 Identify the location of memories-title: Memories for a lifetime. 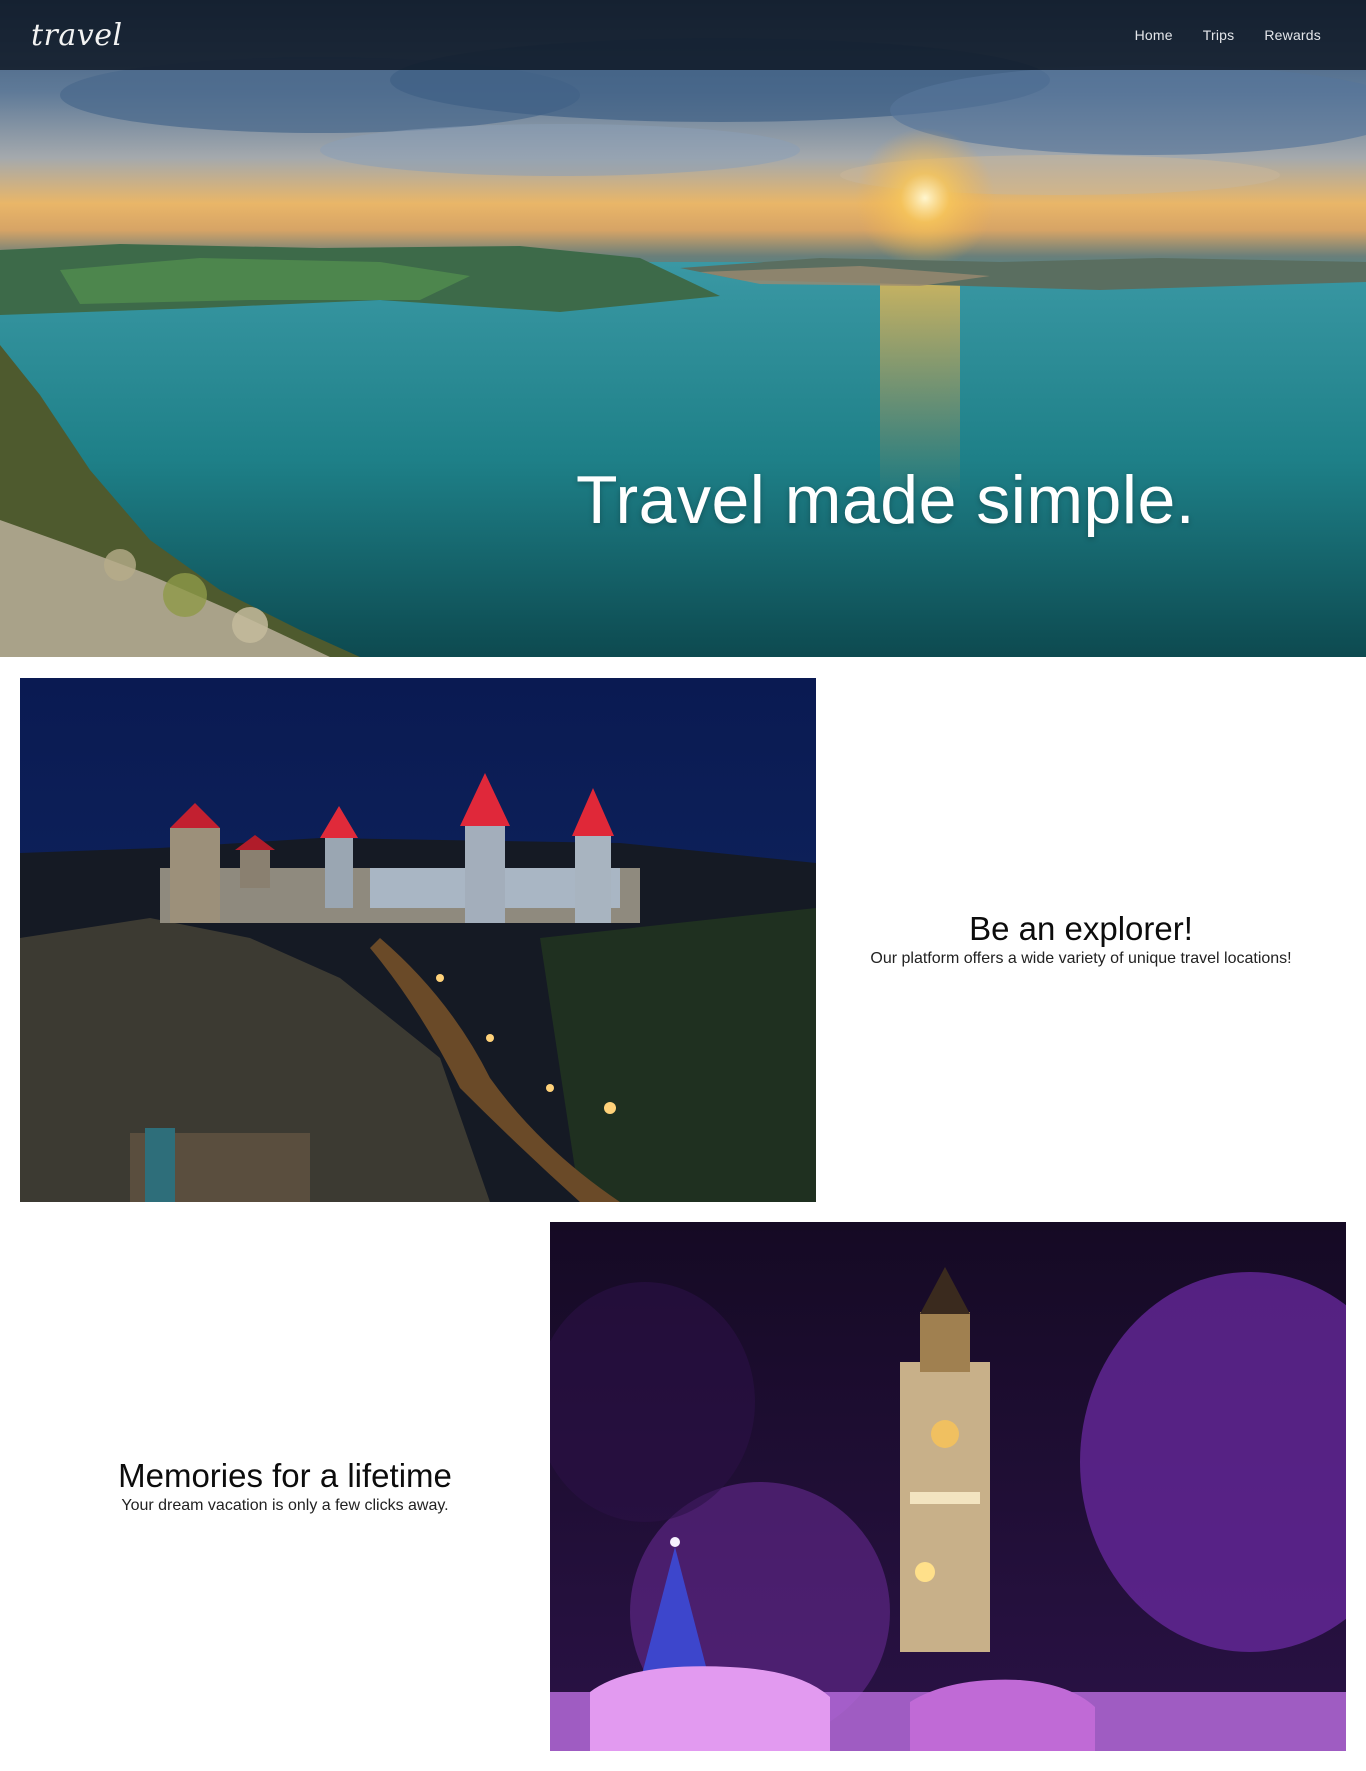
(285, 1475).